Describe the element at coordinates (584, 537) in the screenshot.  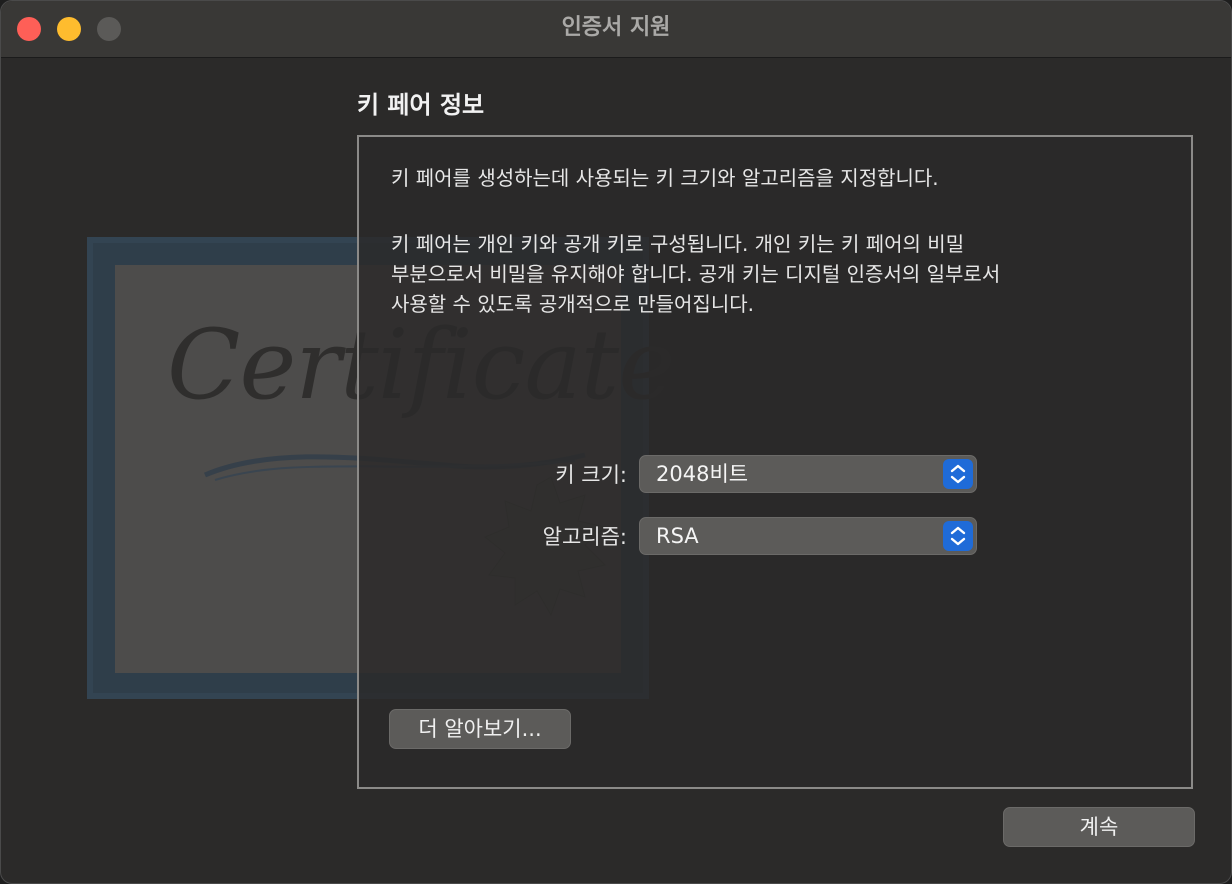
I see `algorithm-label: 알고리즘:` at that location.